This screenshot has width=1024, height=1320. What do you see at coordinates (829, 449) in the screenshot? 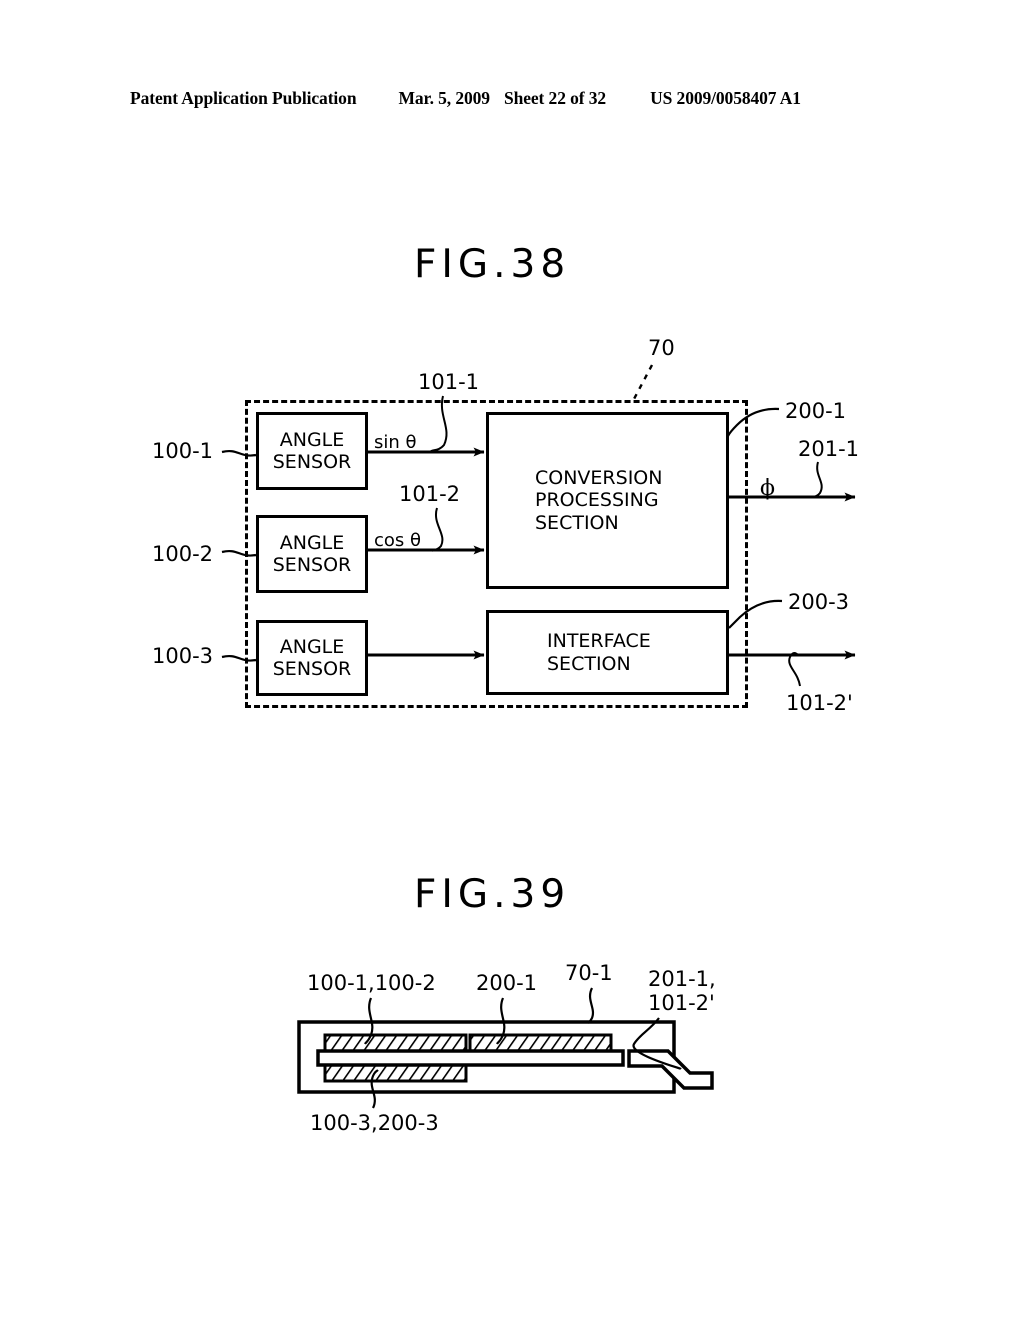
I see `ref-201-1: 201-1` at bounding box center [829, 449].